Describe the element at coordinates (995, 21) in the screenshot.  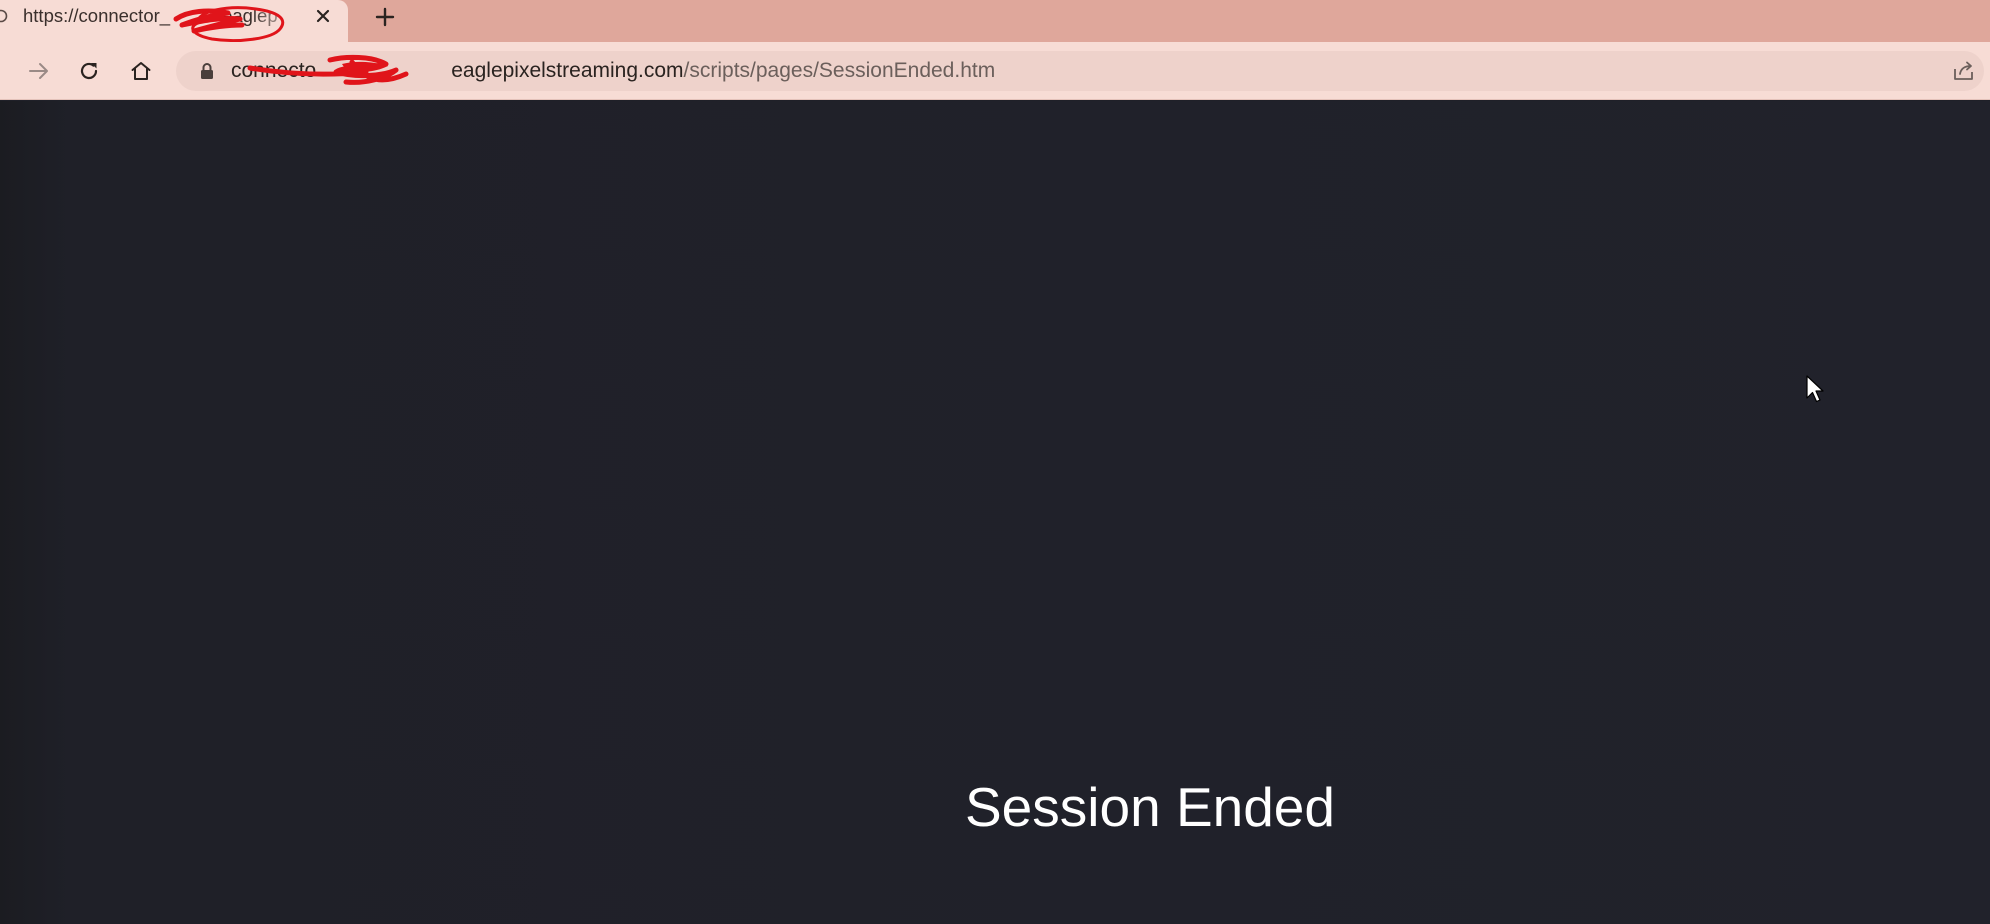
I see `tab-strip: https://connector_ eaglep` at that location.